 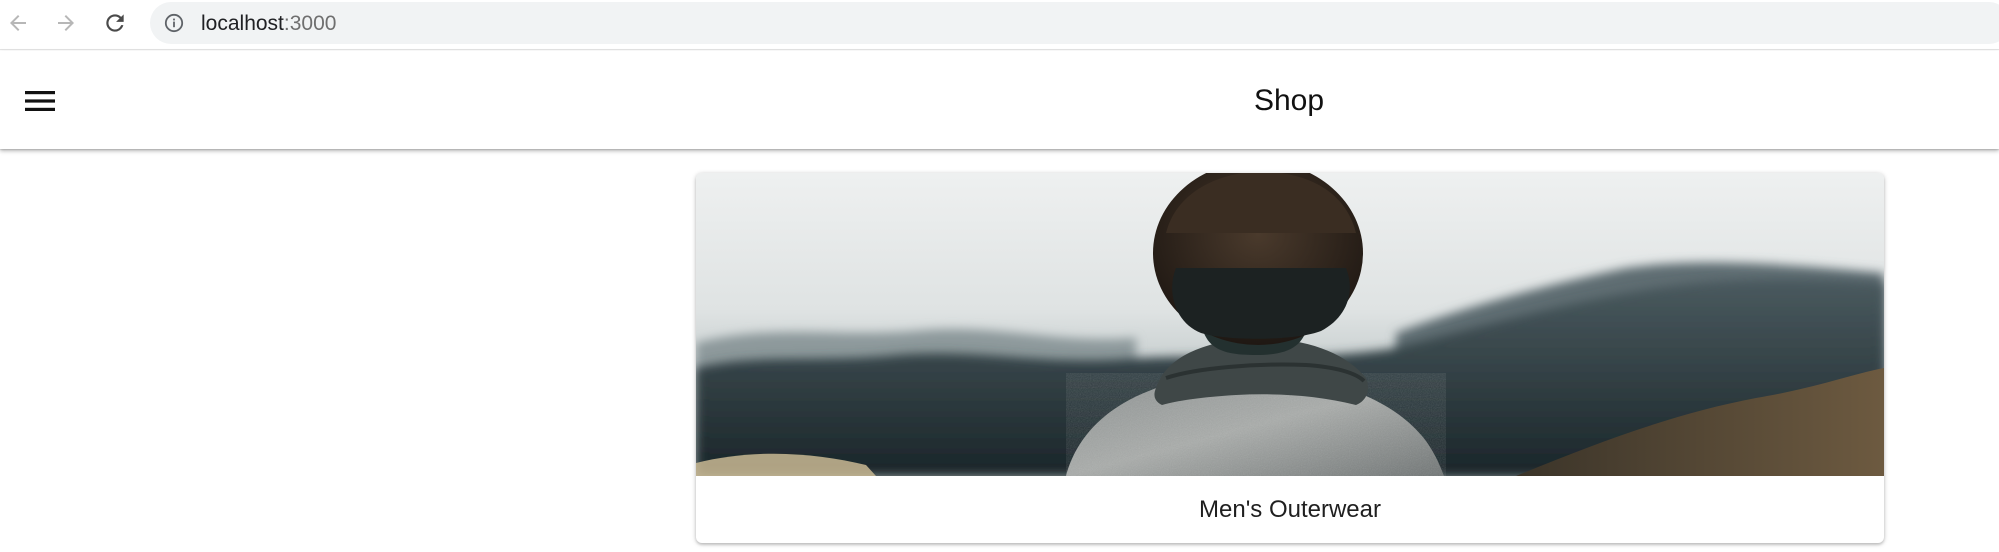 What do you see at coordinates (1289, 100) in the screenshot?
I see `app-title: Shop` at bounding box center [1289, 100].